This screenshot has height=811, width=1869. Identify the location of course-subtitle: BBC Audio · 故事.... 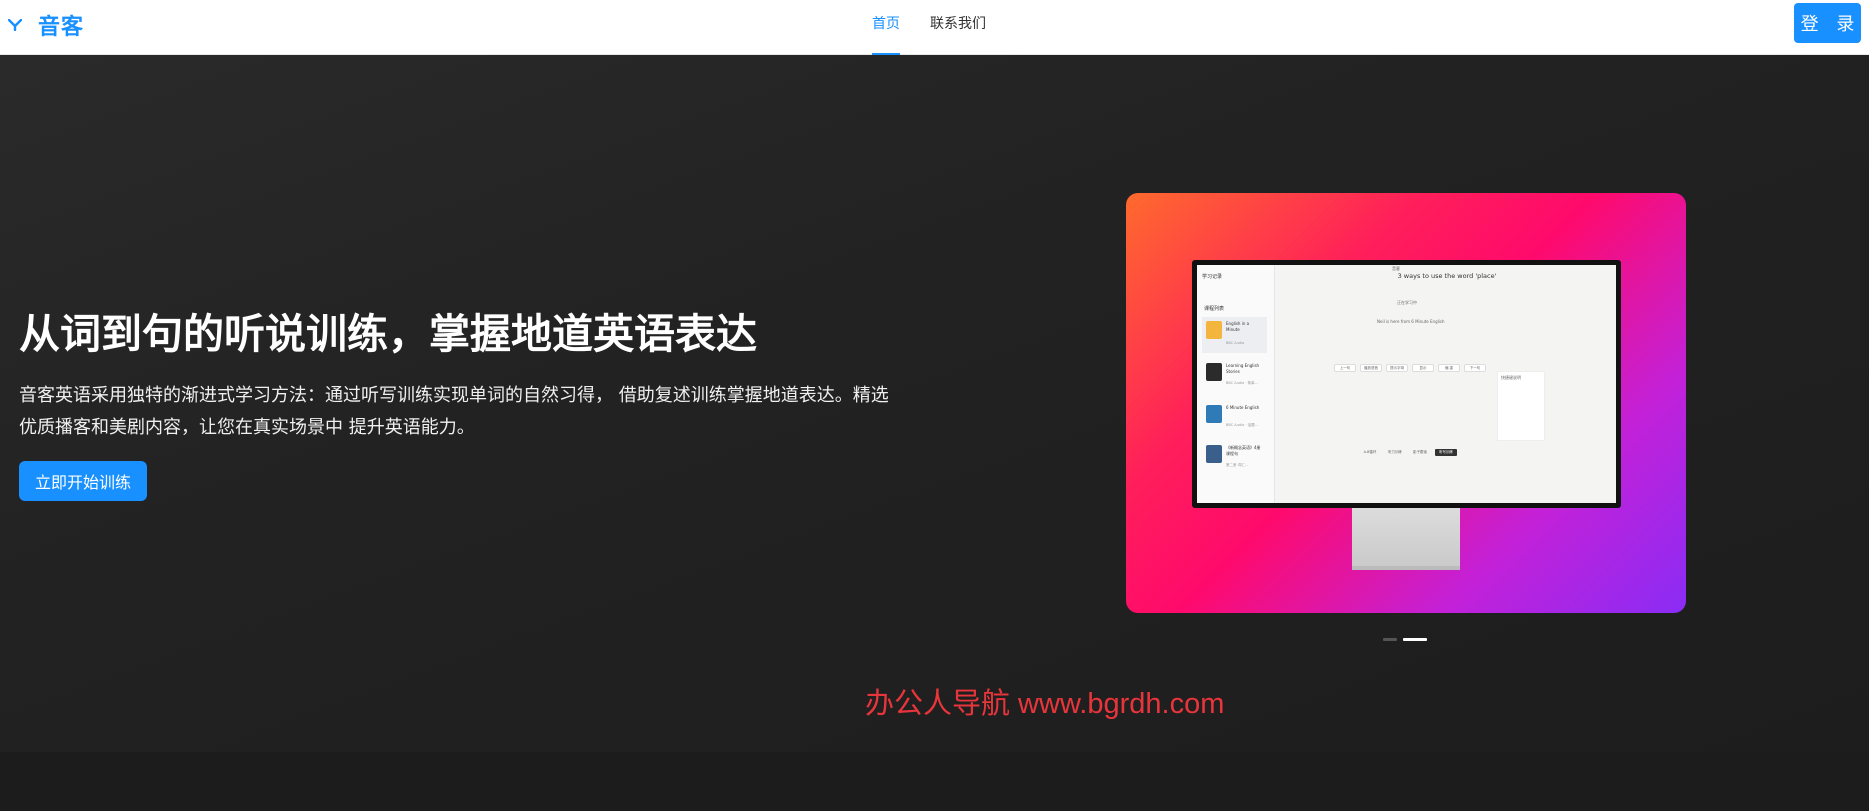
(1242, 383).